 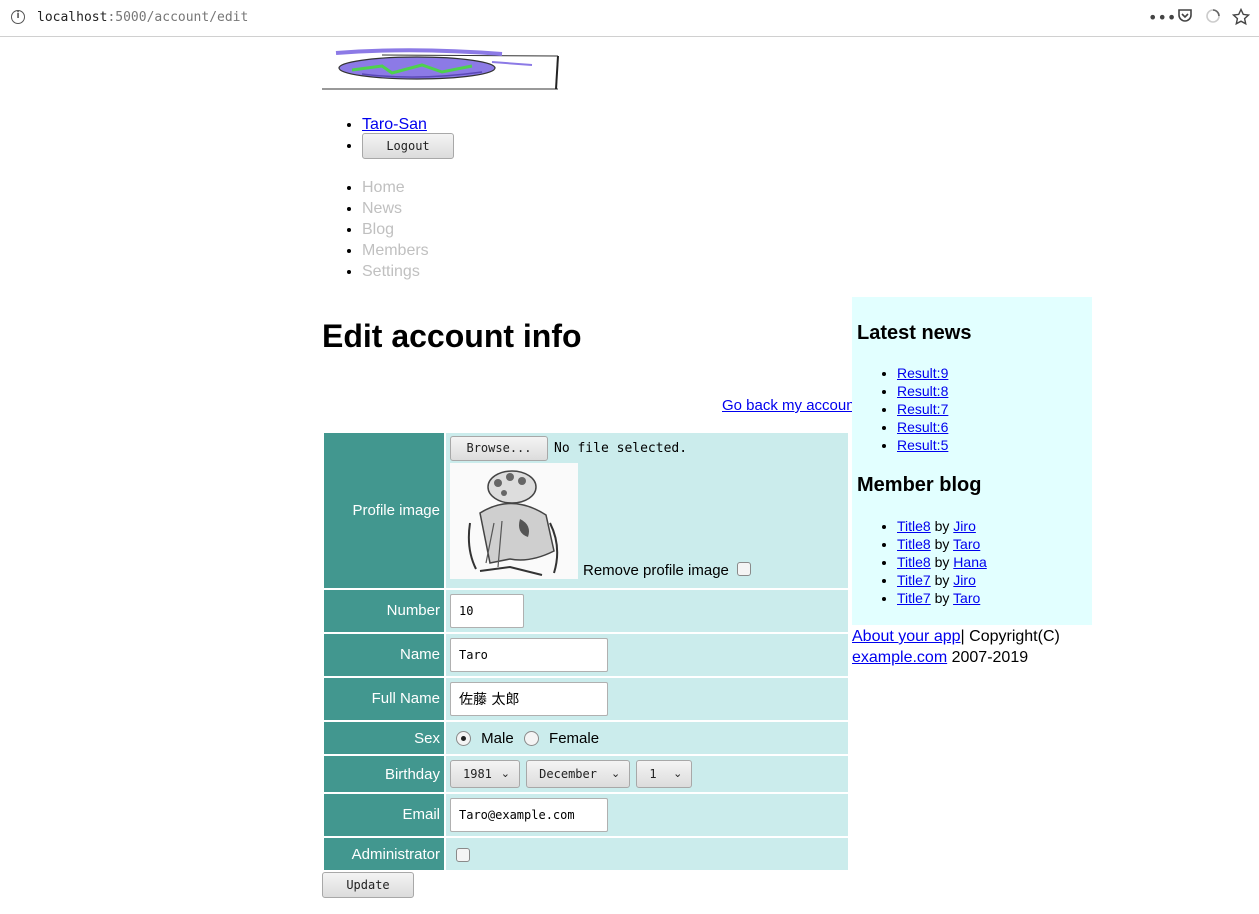 I want to click on birthday-year-select: 1981 ⌄, so click(x=485, y=774).